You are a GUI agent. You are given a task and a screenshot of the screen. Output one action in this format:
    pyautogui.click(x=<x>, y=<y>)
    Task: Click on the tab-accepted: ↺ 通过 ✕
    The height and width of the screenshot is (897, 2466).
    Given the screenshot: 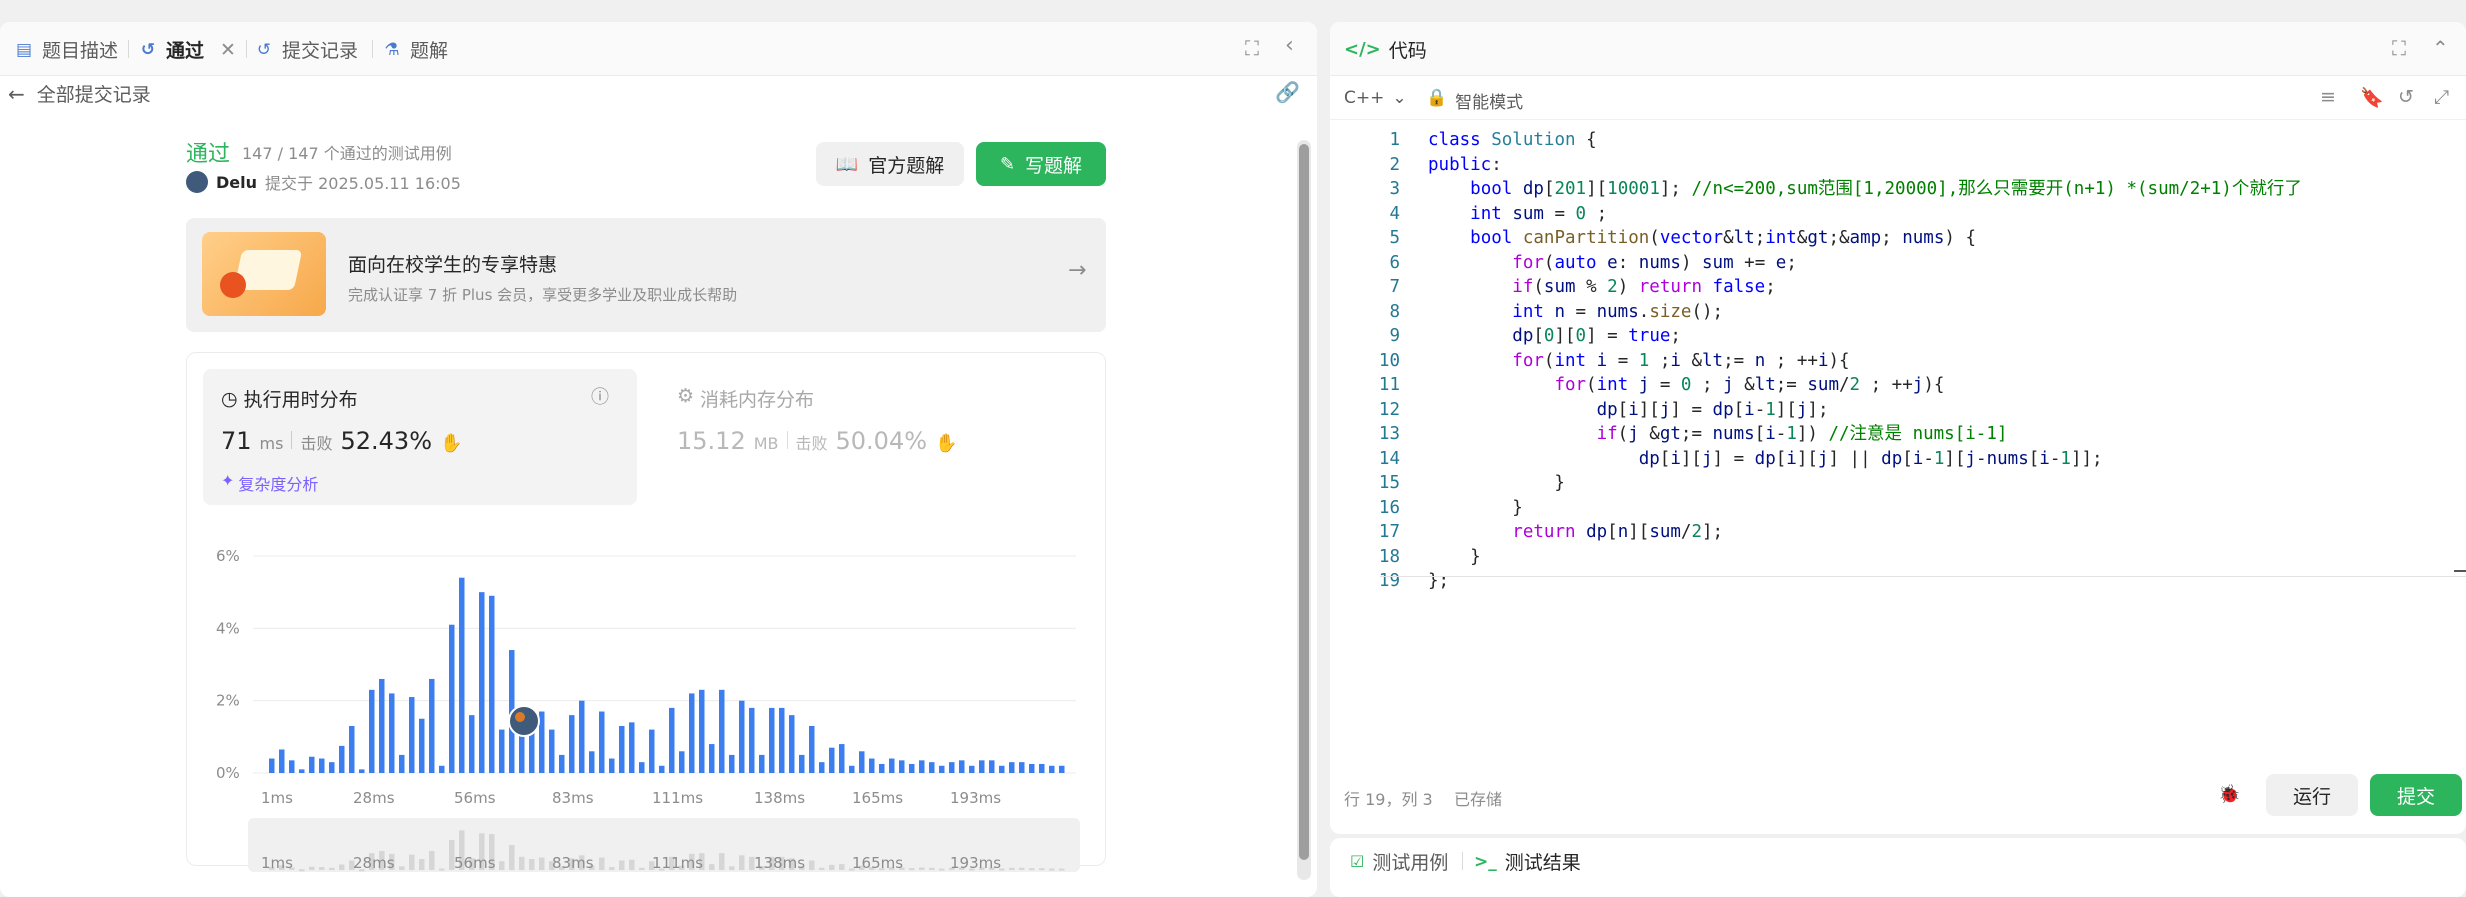 What is the action you would take?
    pyautogui.click(x=187, y=49)
    